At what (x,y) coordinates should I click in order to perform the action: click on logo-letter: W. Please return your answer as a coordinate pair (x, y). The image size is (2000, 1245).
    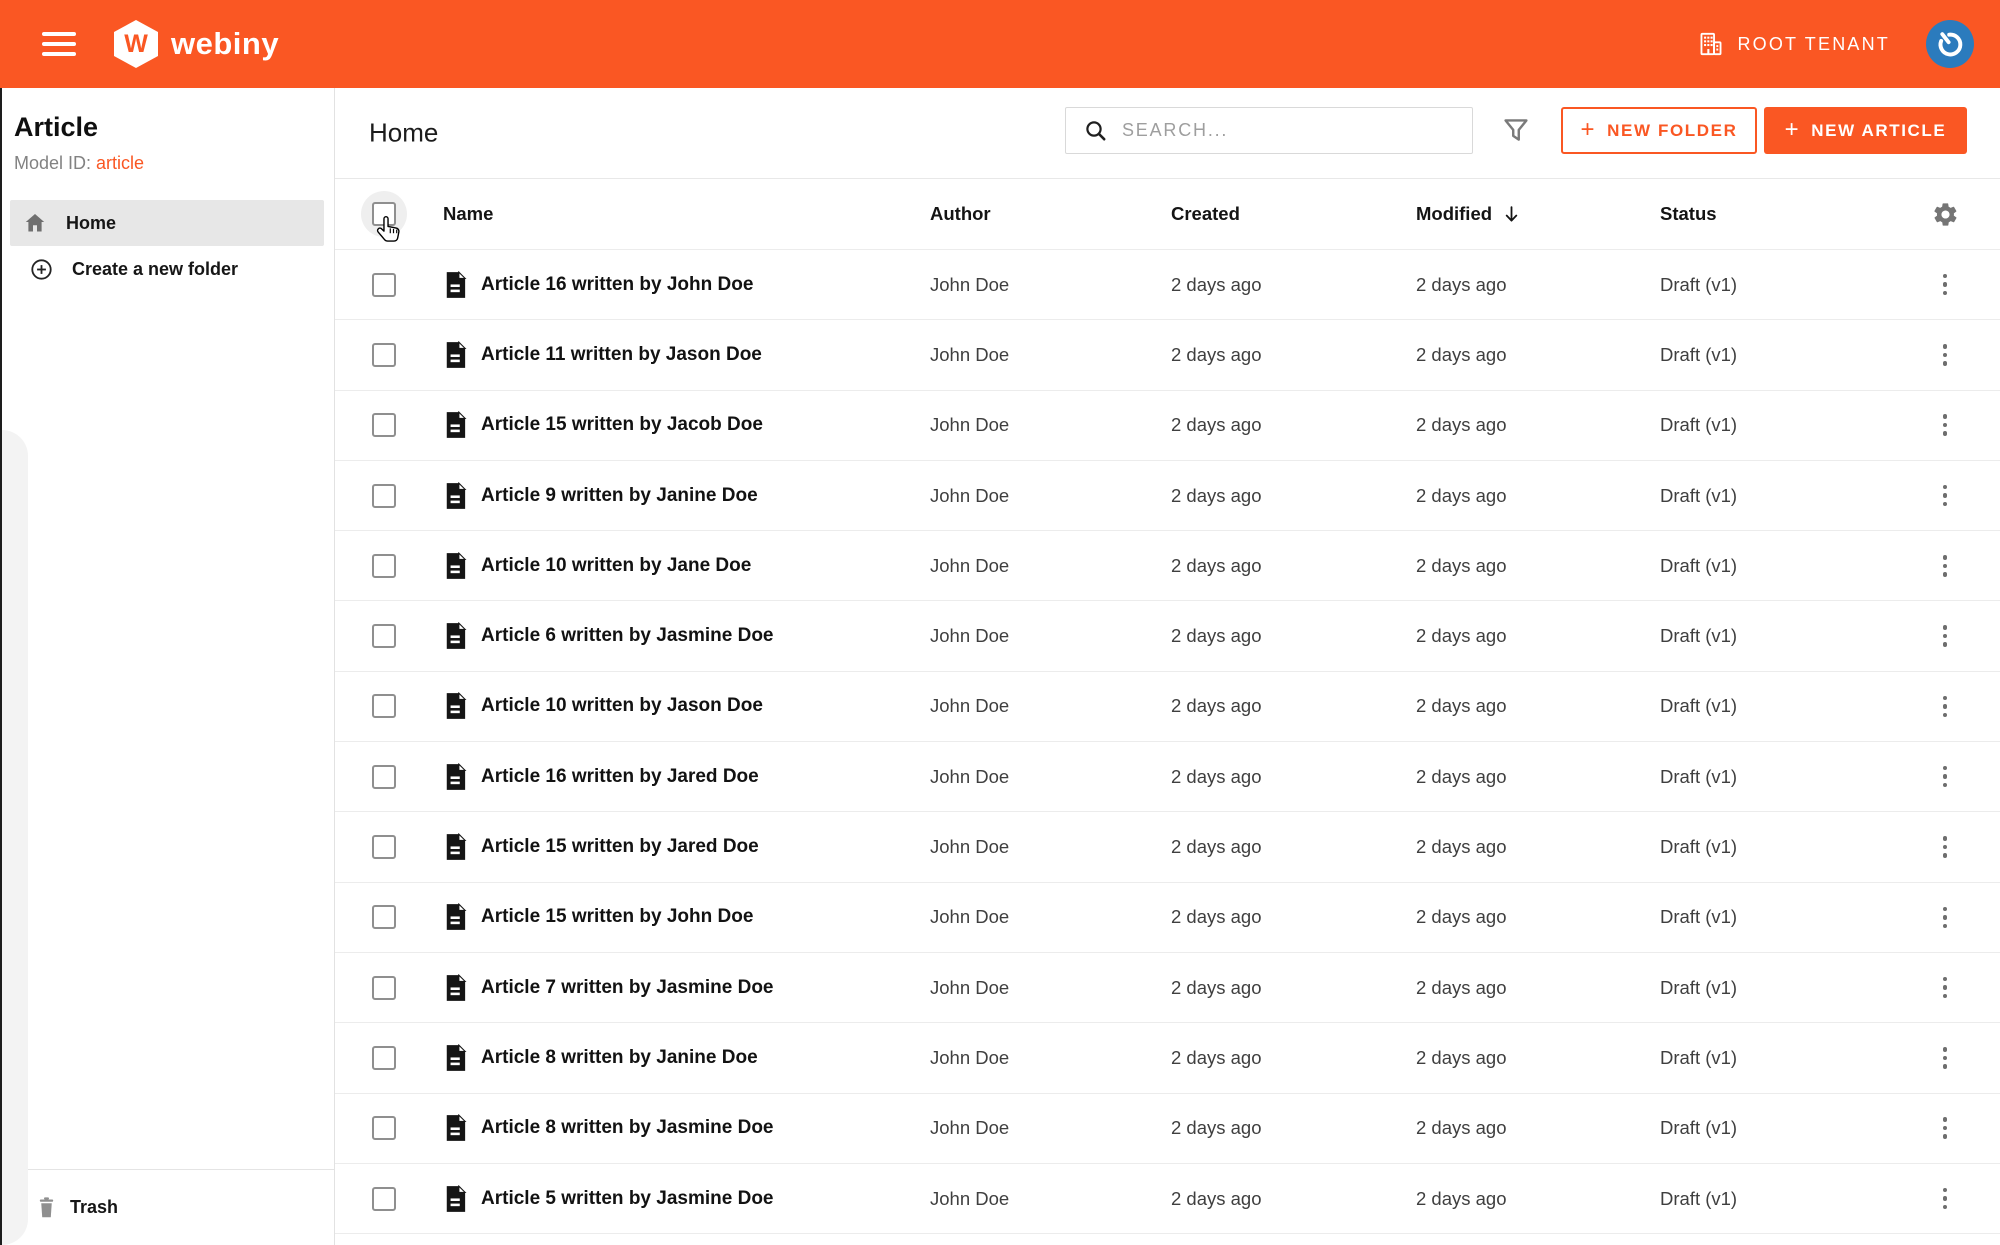
    Looking at the image, I should click on (136, 43).